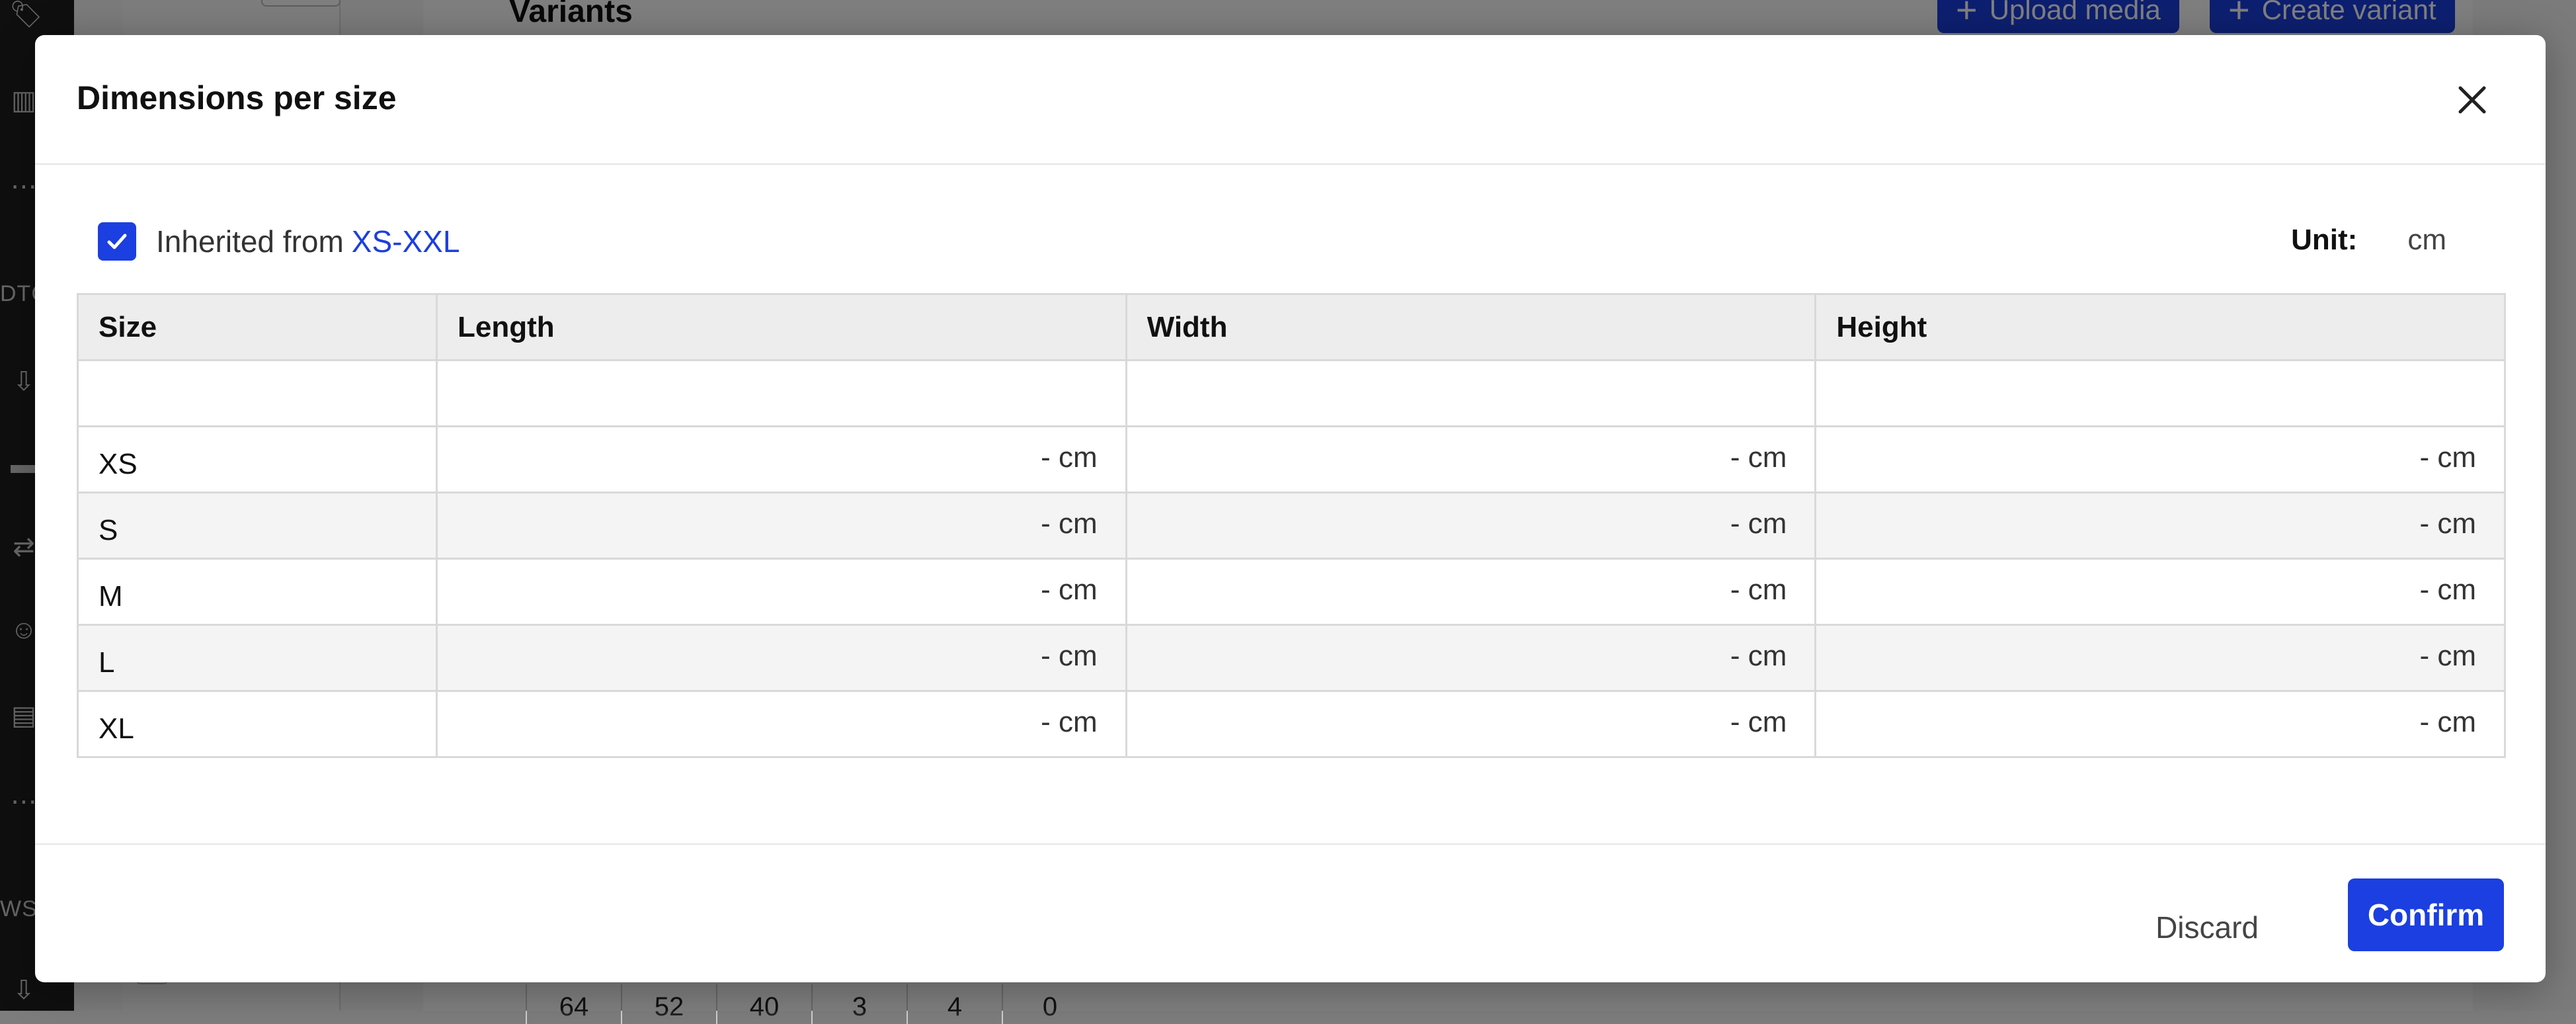 The width and height of the screenshot is (2576, 1024). What do you see at coordinates (2324, 240) in the screenshot?
I see `unit-label: Unit:` at bounding box center [2324, 240].